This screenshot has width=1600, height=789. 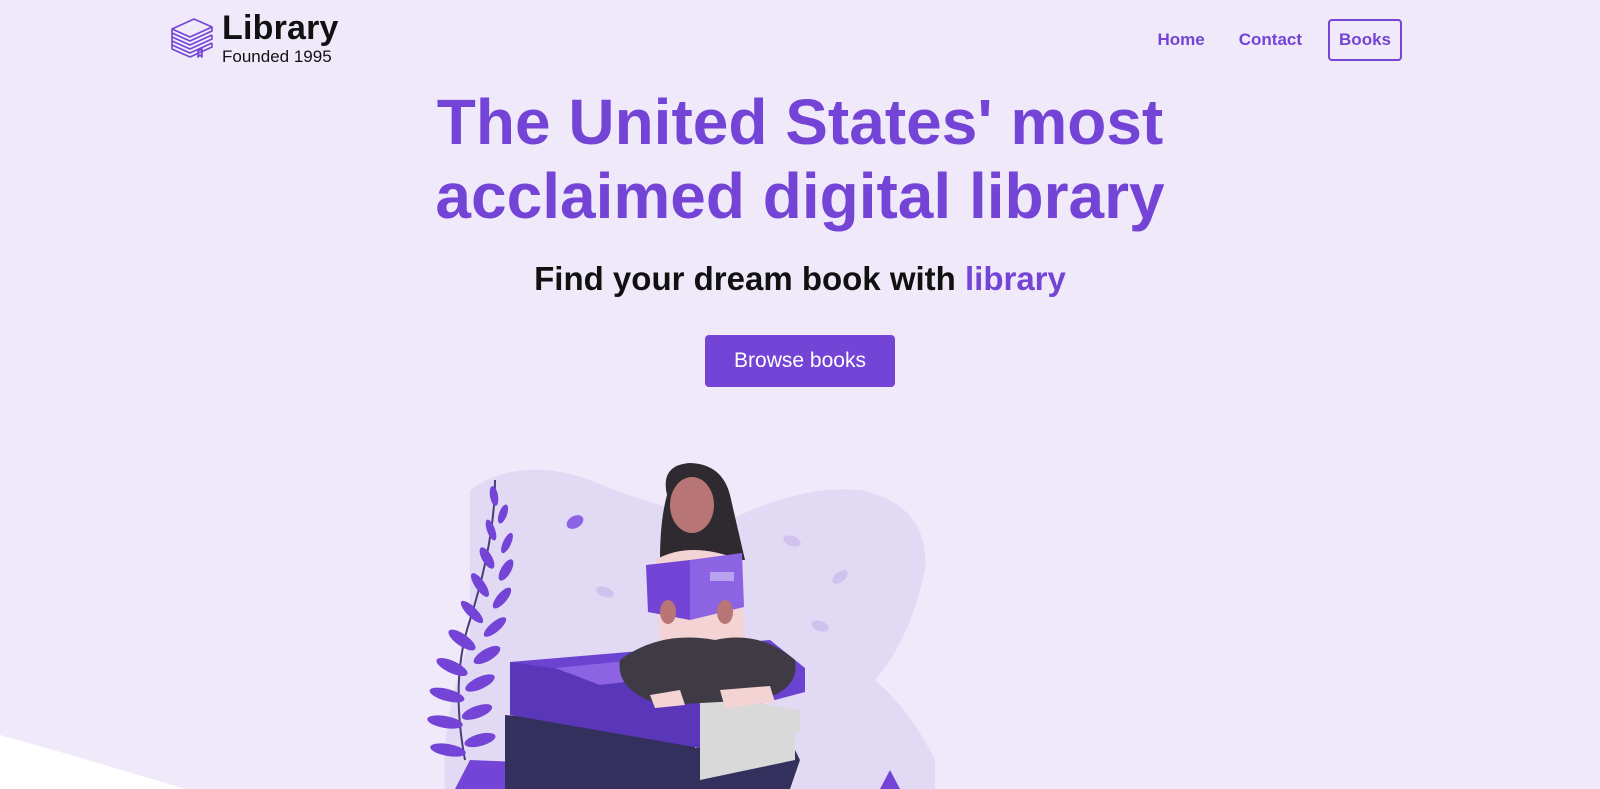 I want to click on reading-person, so click(x=707, y=585).